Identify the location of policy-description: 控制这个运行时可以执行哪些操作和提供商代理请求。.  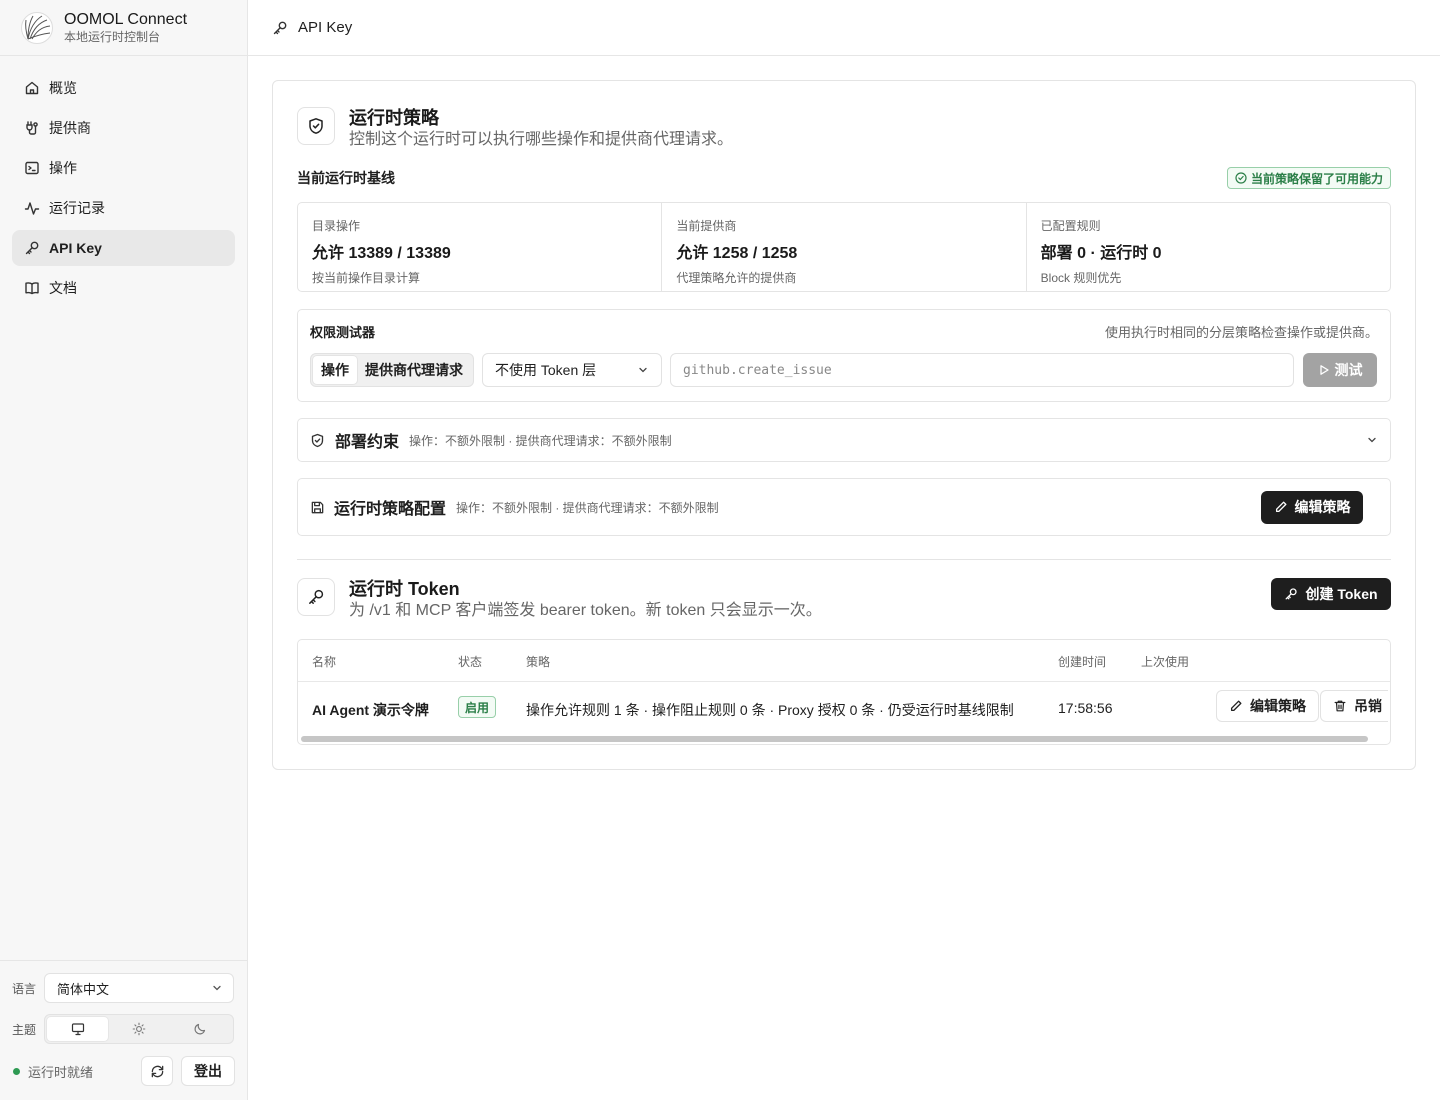
(541, 139).